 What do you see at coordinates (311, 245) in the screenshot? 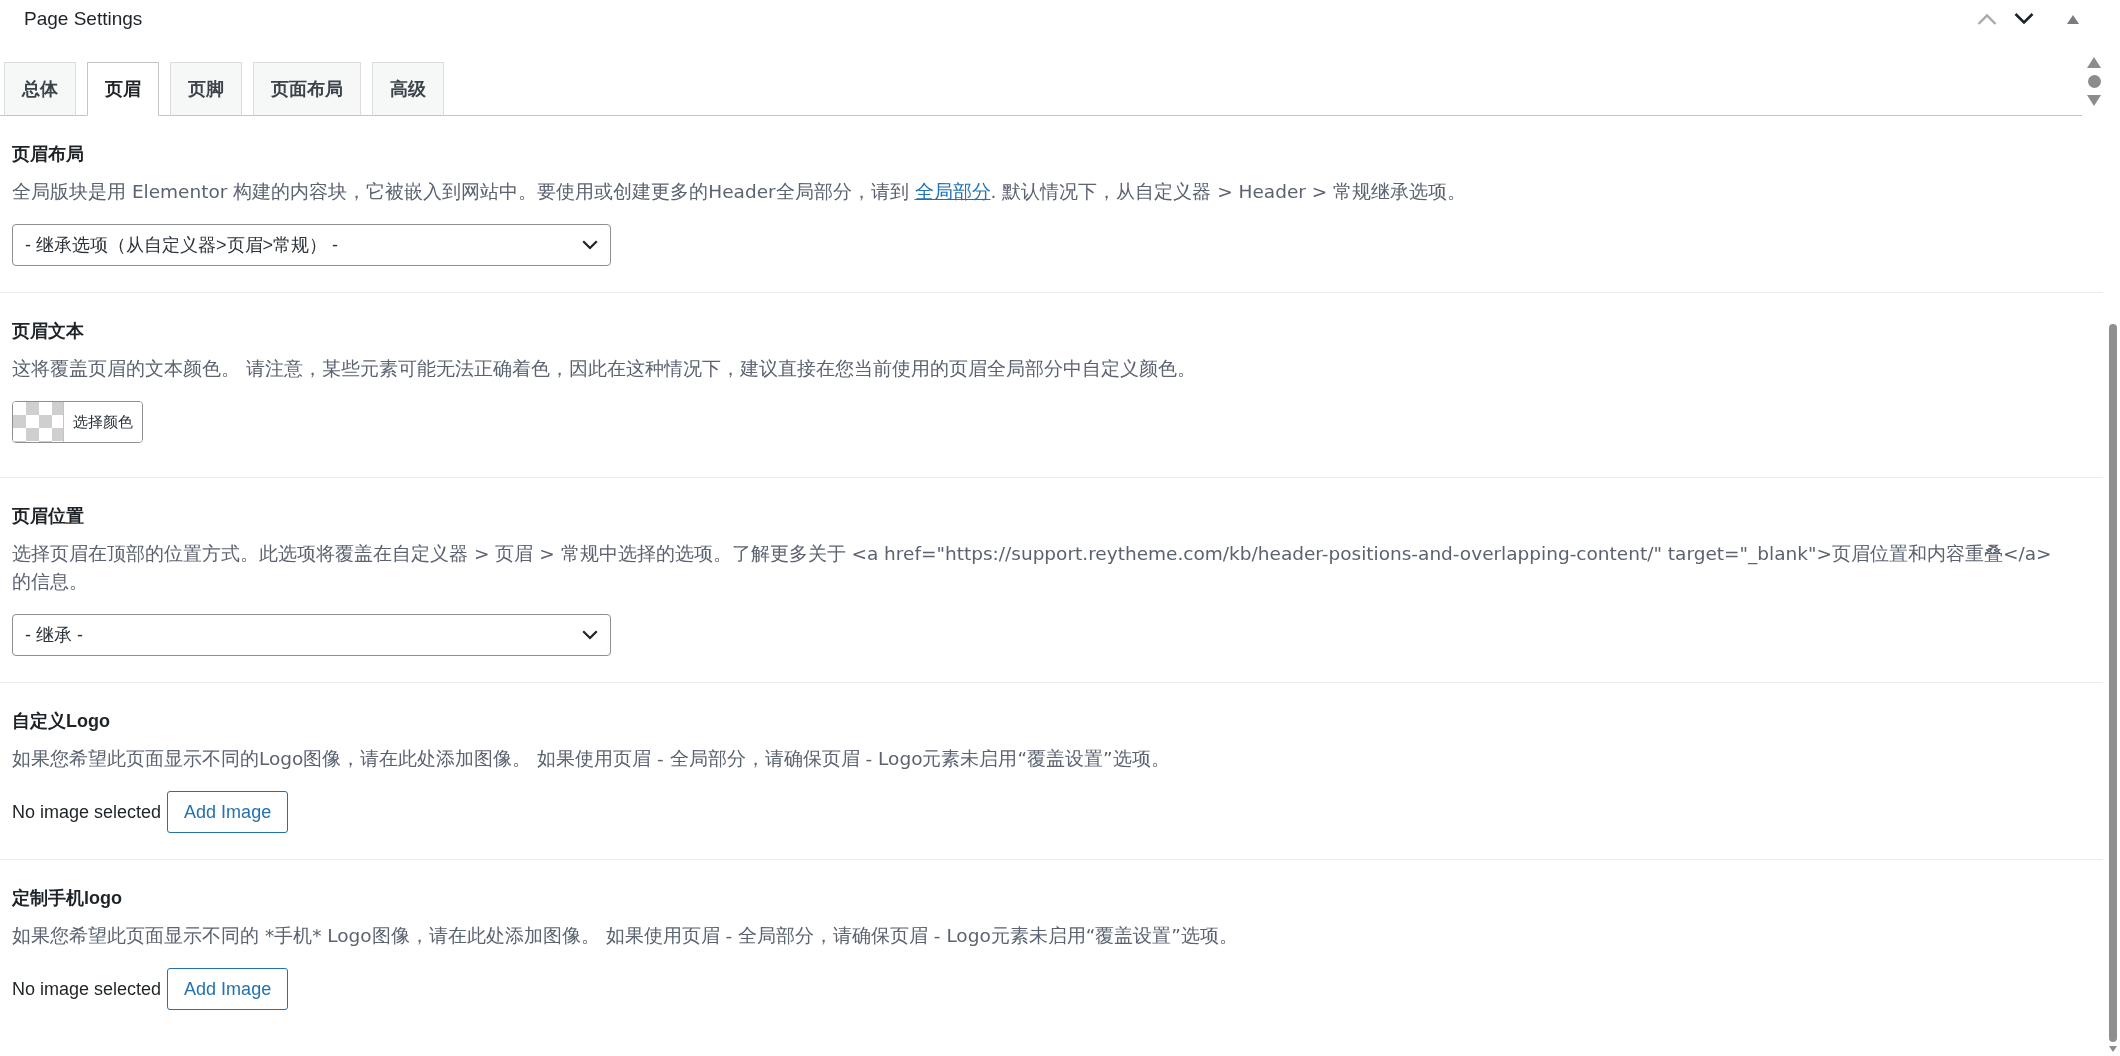
I see `select-field: - 继承选项（从自定义器>页眉>常规） -` at bounding box center [311, 245].